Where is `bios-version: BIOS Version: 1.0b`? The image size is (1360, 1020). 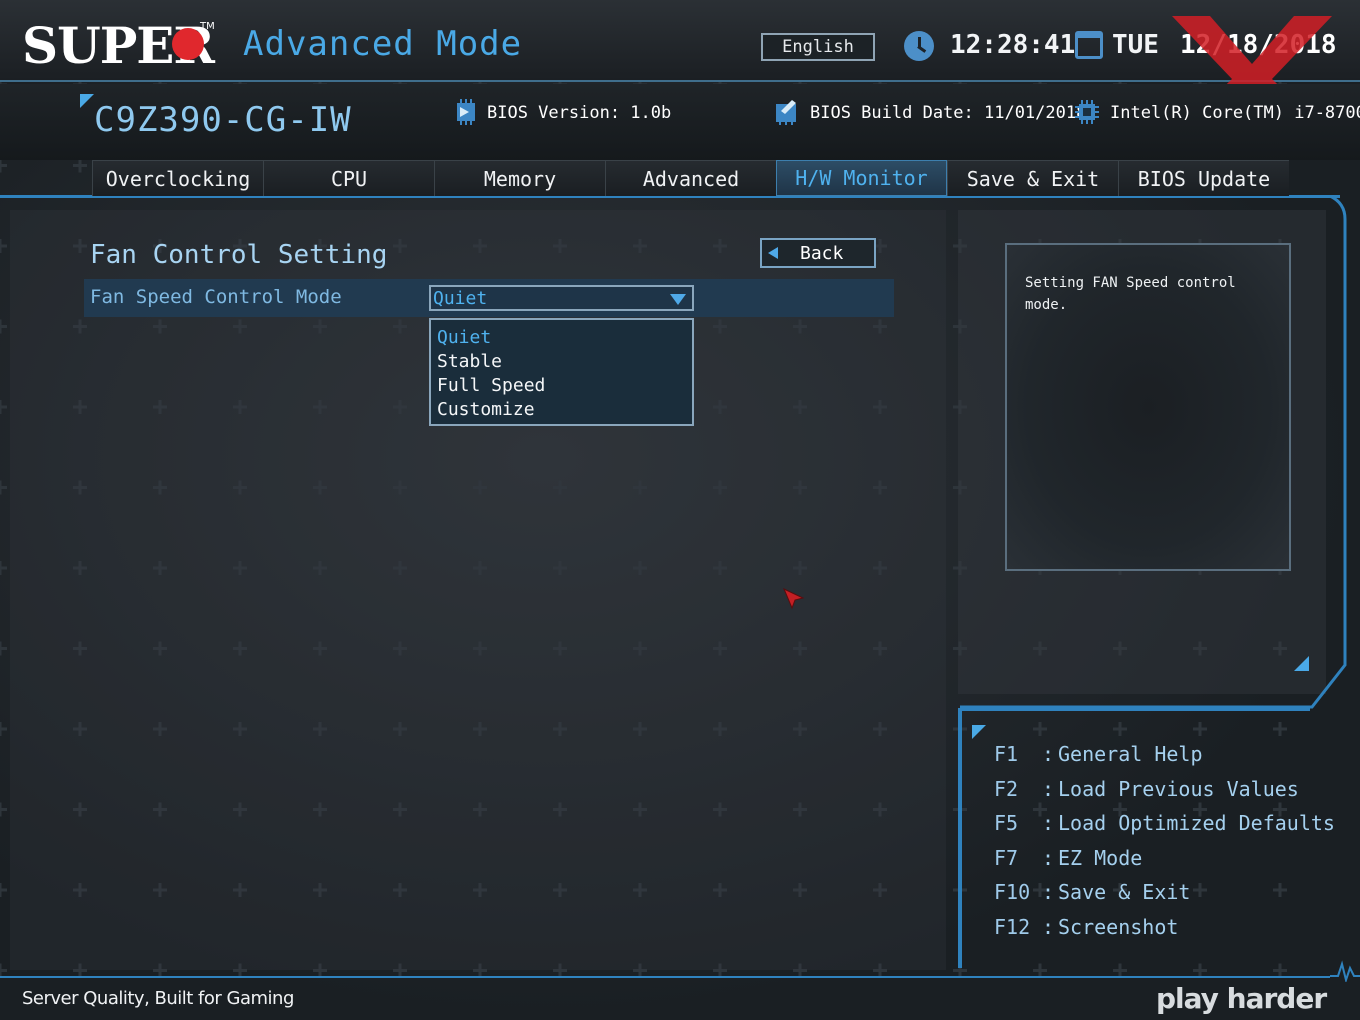 bios-version: BIOS Version: 1.0b is located at coordinates (579, 113).